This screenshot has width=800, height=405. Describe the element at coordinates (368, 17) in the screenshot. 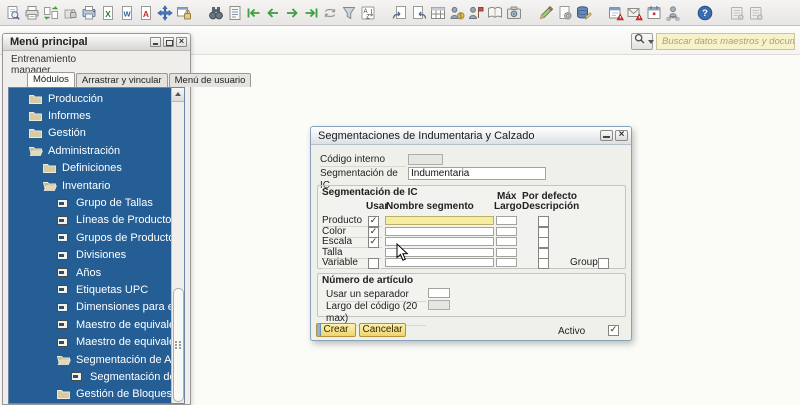

I see `svg-text: Z` at that location.